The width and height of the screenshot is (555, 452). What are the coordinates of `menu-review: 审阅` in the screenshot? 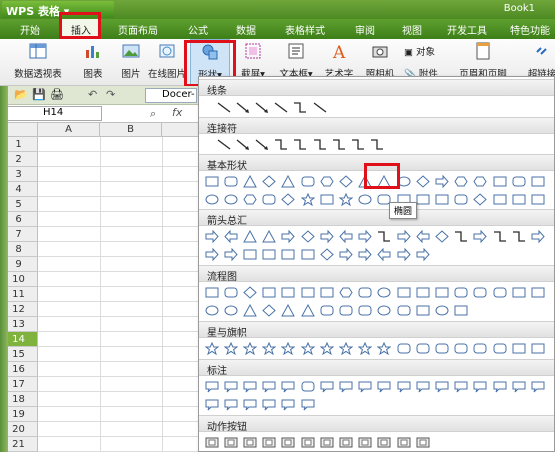 It's located at (365, 29).